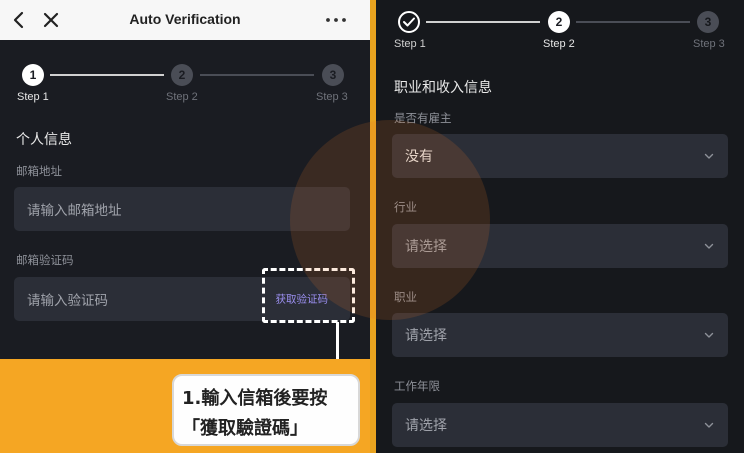 The image size is (744, 453). What do you see at coordinates (266, 410) in the screenshot?
I see `annotation-callout: 1.輸入信箱後要按 「獲取驗證碼」` at bounding box center [266, 410].